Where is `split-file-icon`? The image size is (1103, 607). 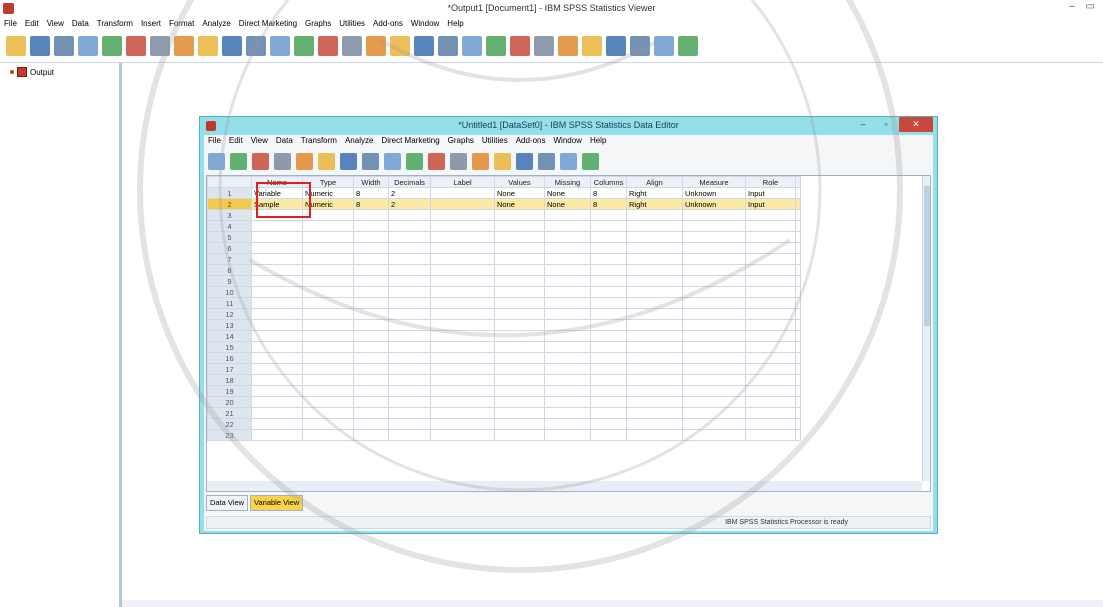
split-file-icon is located at coordinates (480, 161).